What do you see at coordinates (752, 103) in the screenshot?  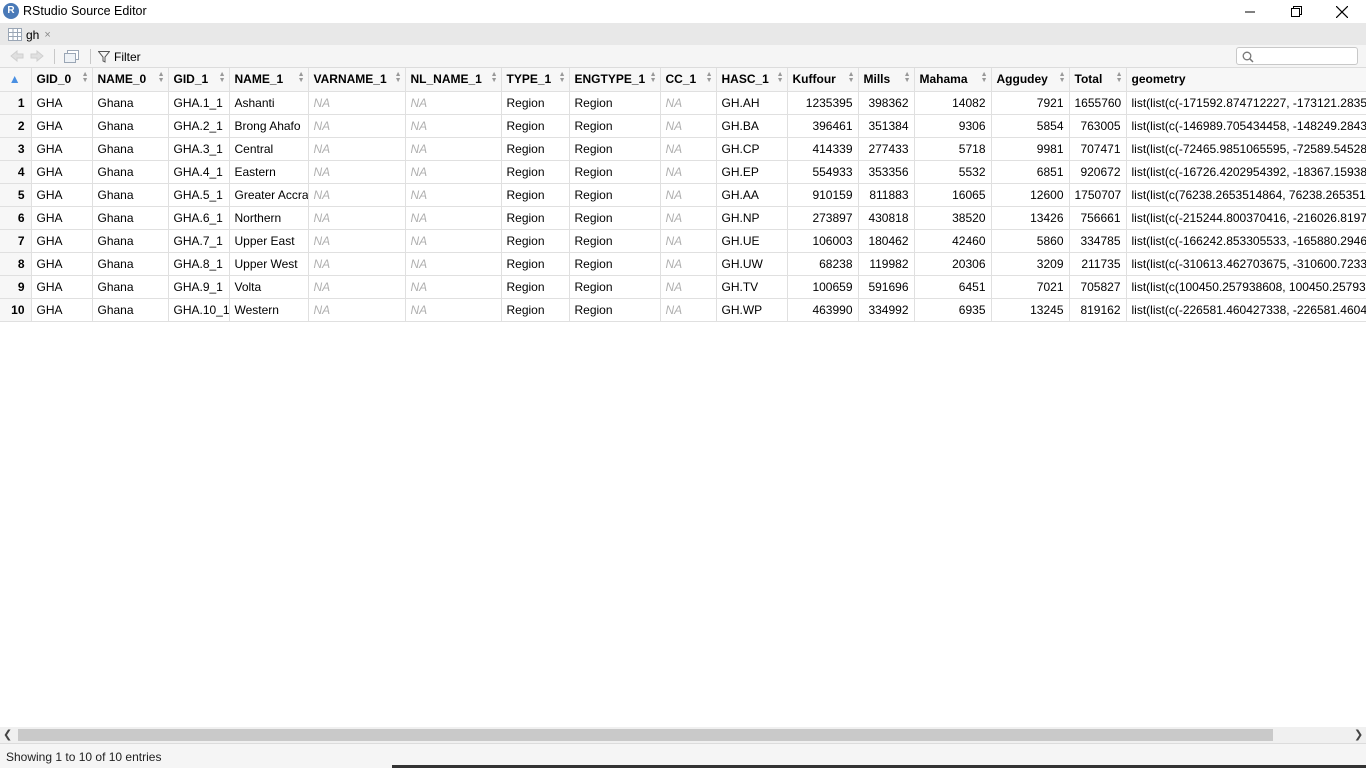 I see `table-cell: GH.AH` at bounding box center [752, 103].